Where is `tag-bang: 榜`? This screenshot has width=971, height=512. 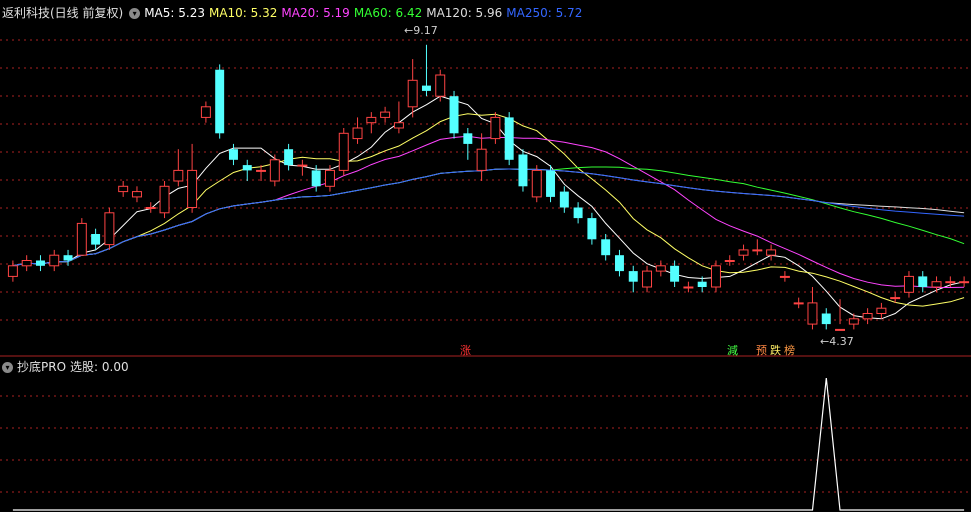
tag-bang: 榜 is located at coordinates (789, 350).